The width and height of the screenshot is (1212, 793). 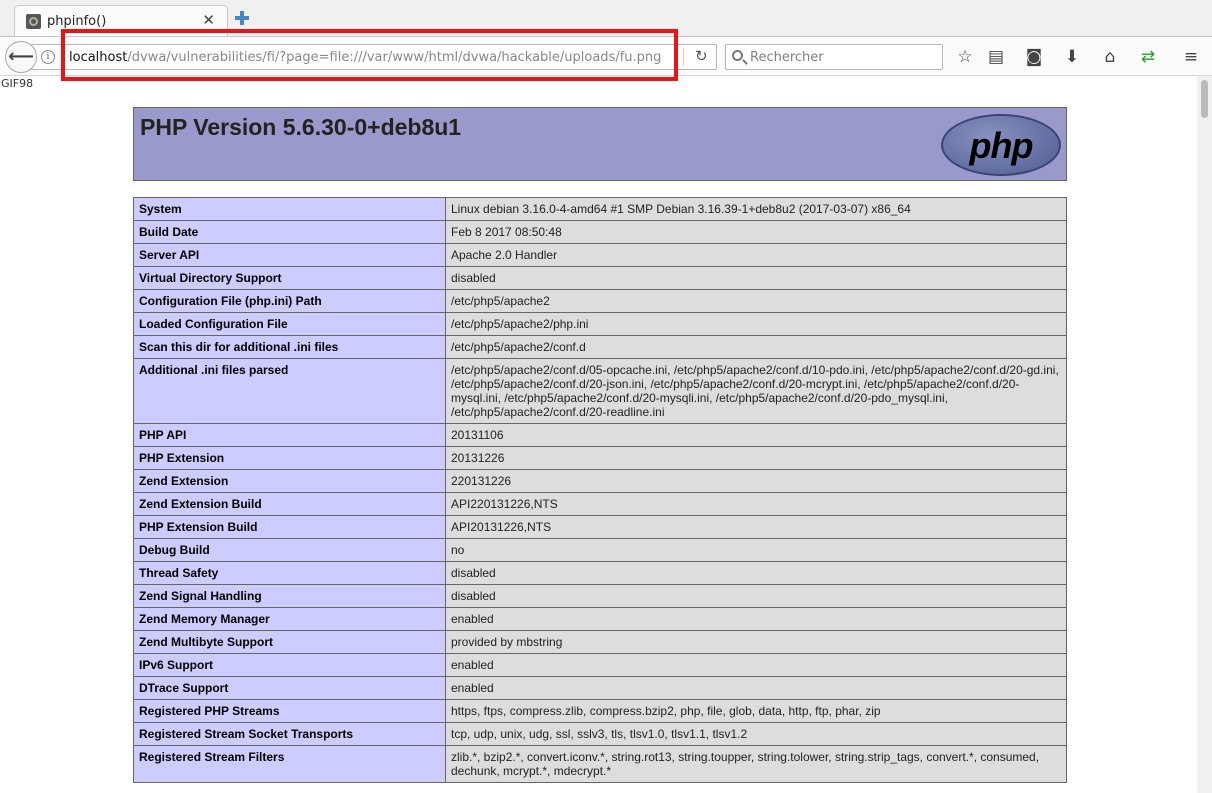 I want to click on url-host: localhost, so click(x=98, y=57).